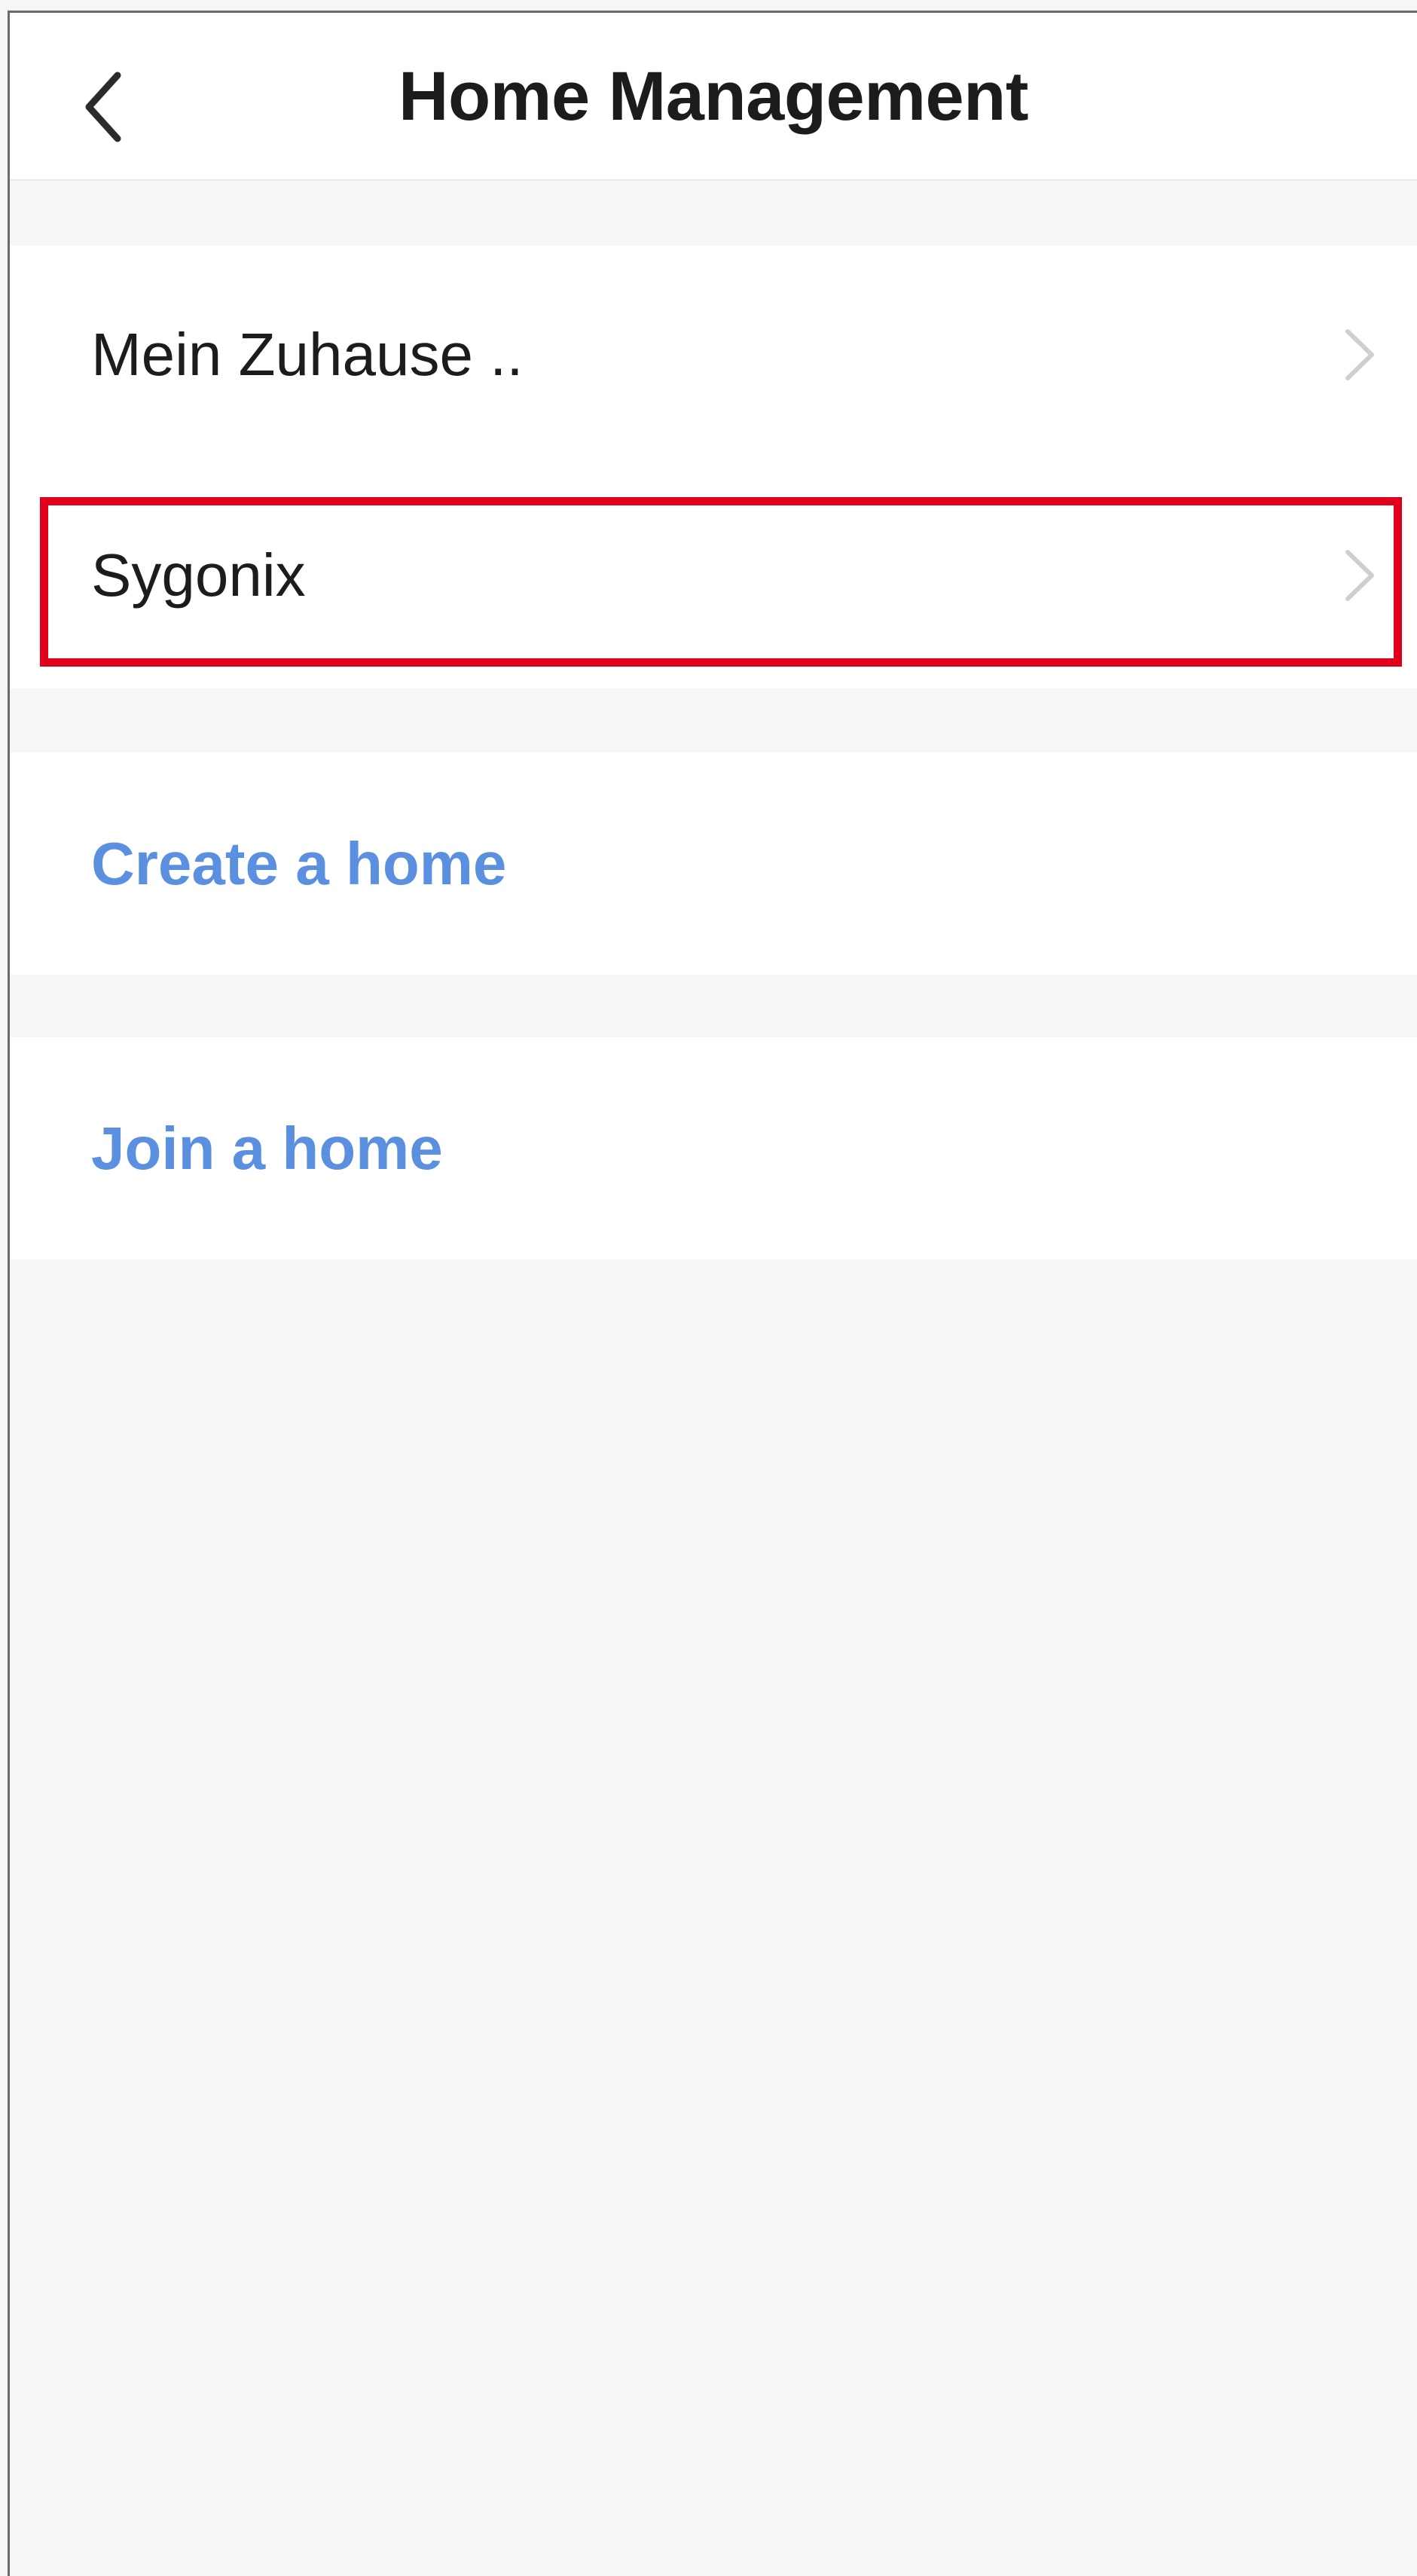 The height and width of the screenshot is (2576, 1417). Describe the element at coordinates (198, 575) in the screenshot. I see `home-item-label: Sygonix` at that location.